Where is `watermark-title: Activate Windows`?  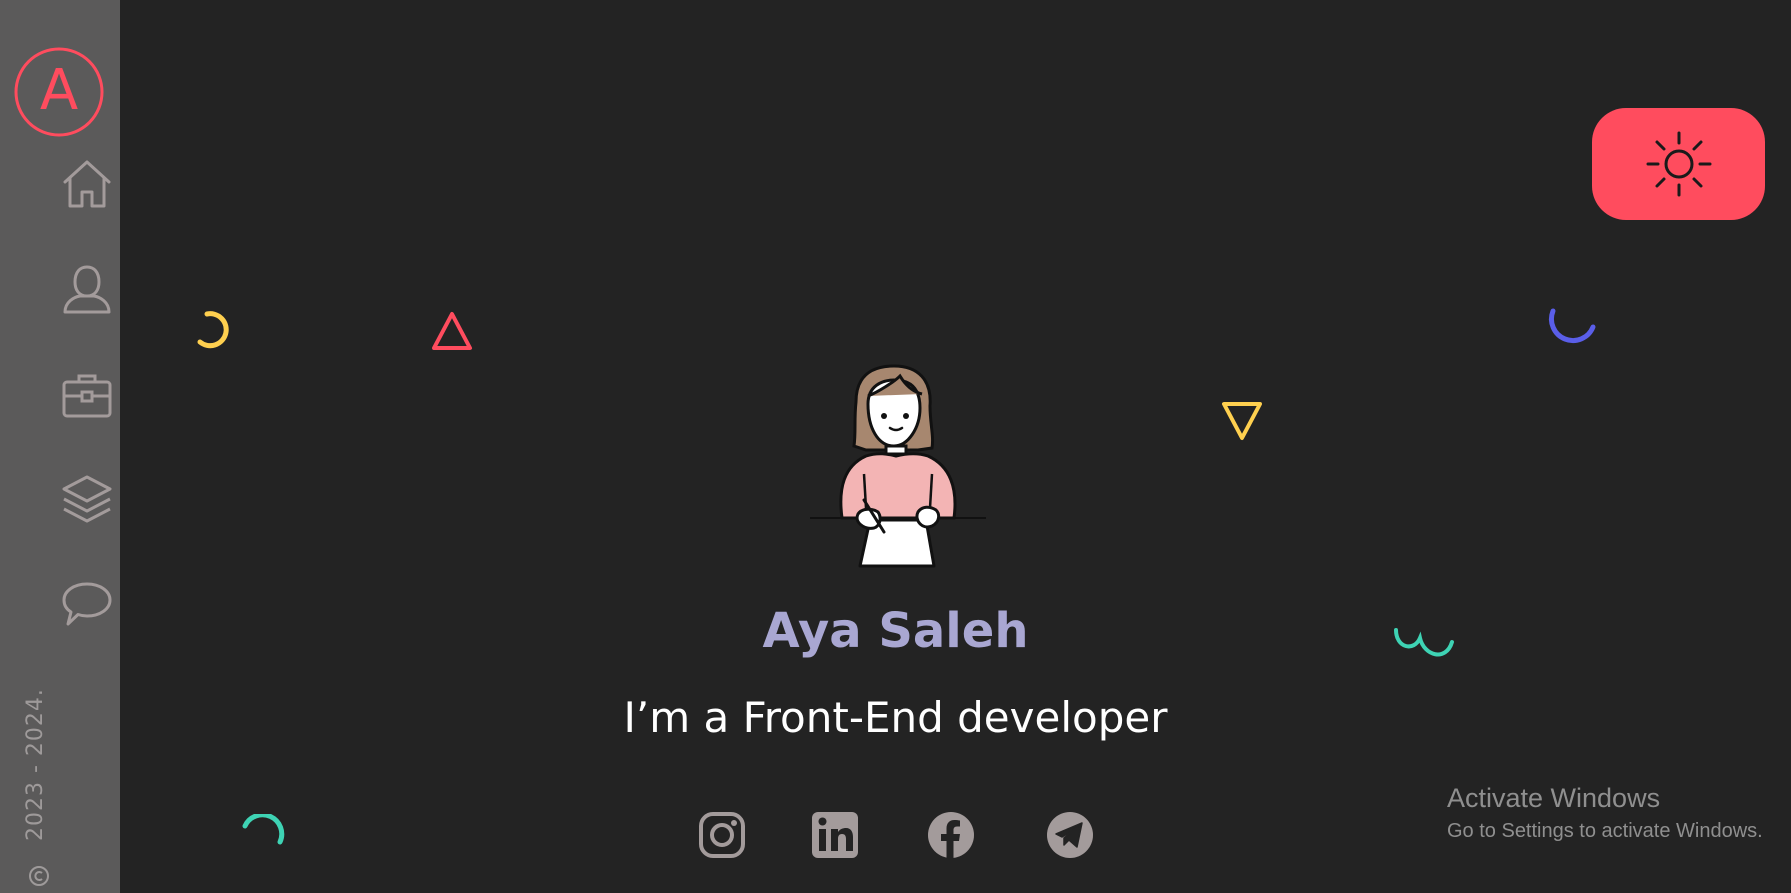 watermark-title: Activate Windows is located at coordinates (1554, 798).